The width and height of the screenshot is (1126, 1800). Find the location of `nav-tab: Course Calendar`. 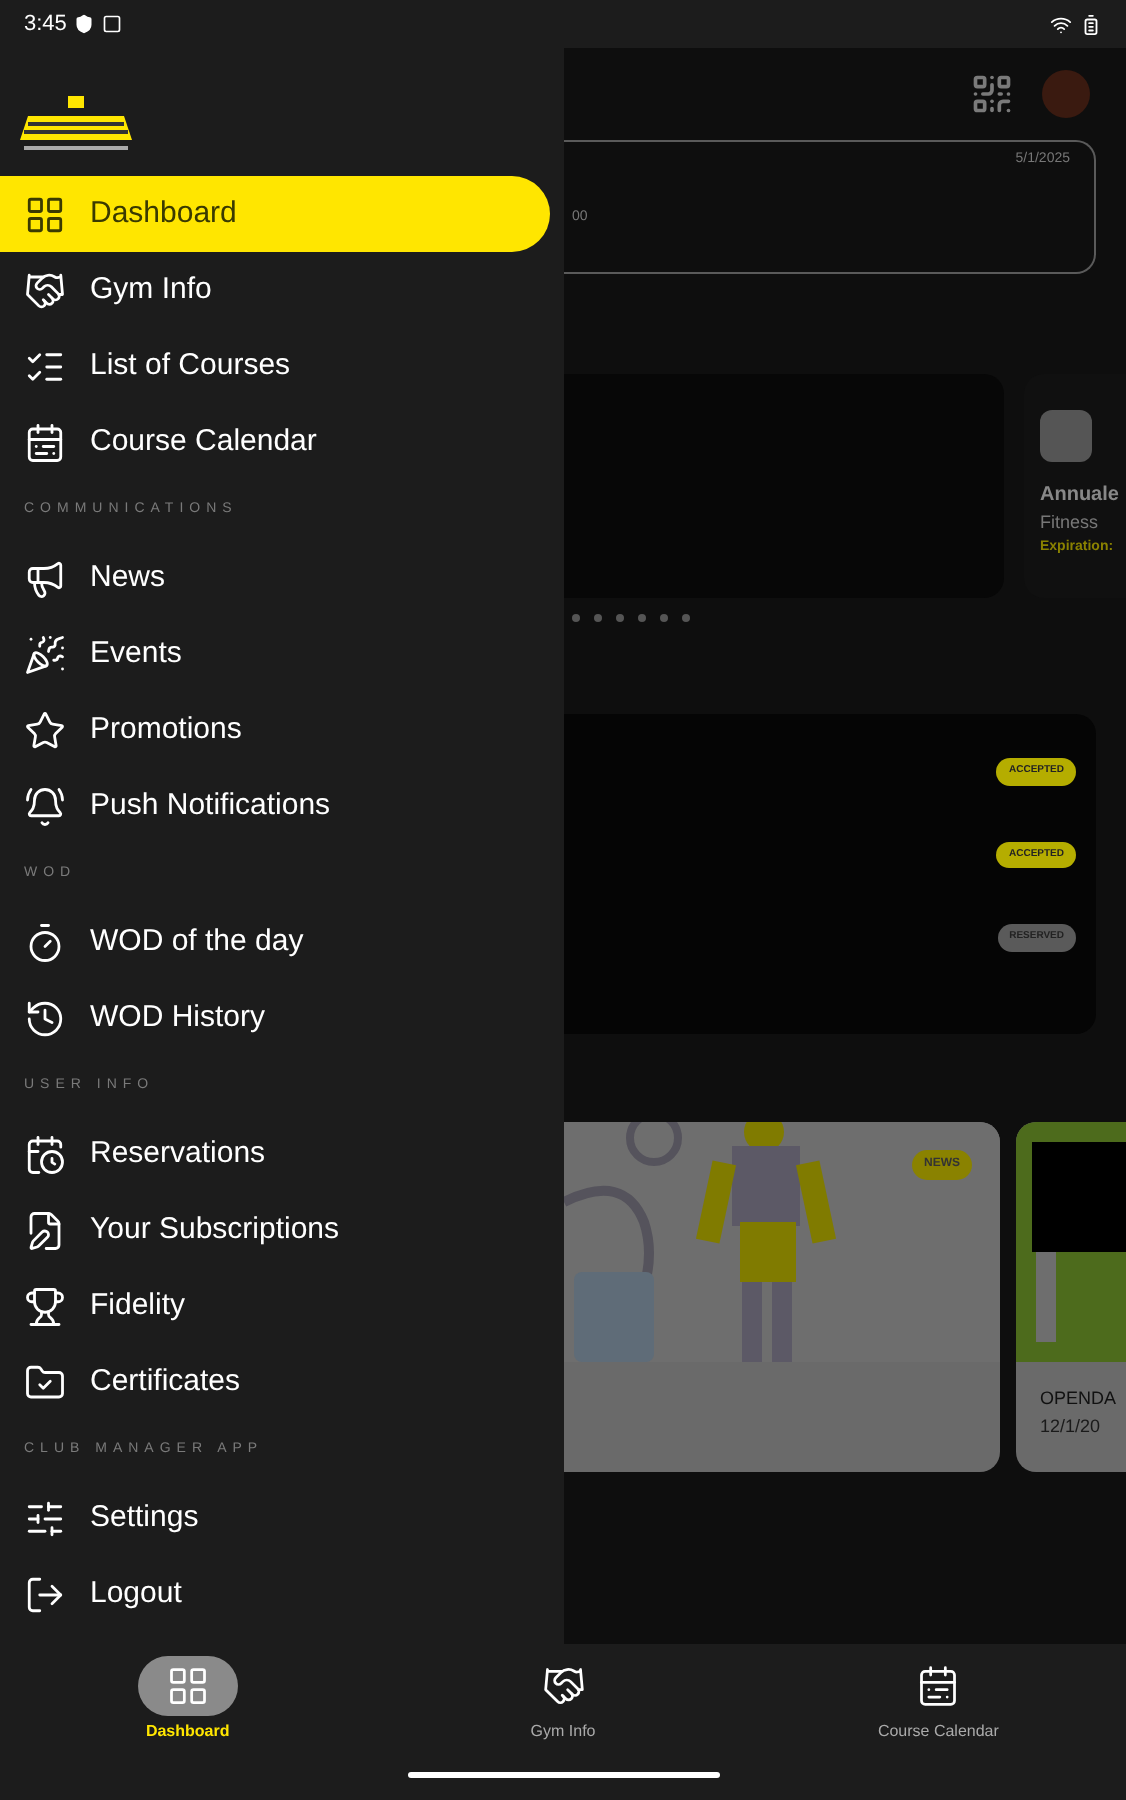

nav-tab: Course Calendar is located at coordinates (938, 1700).